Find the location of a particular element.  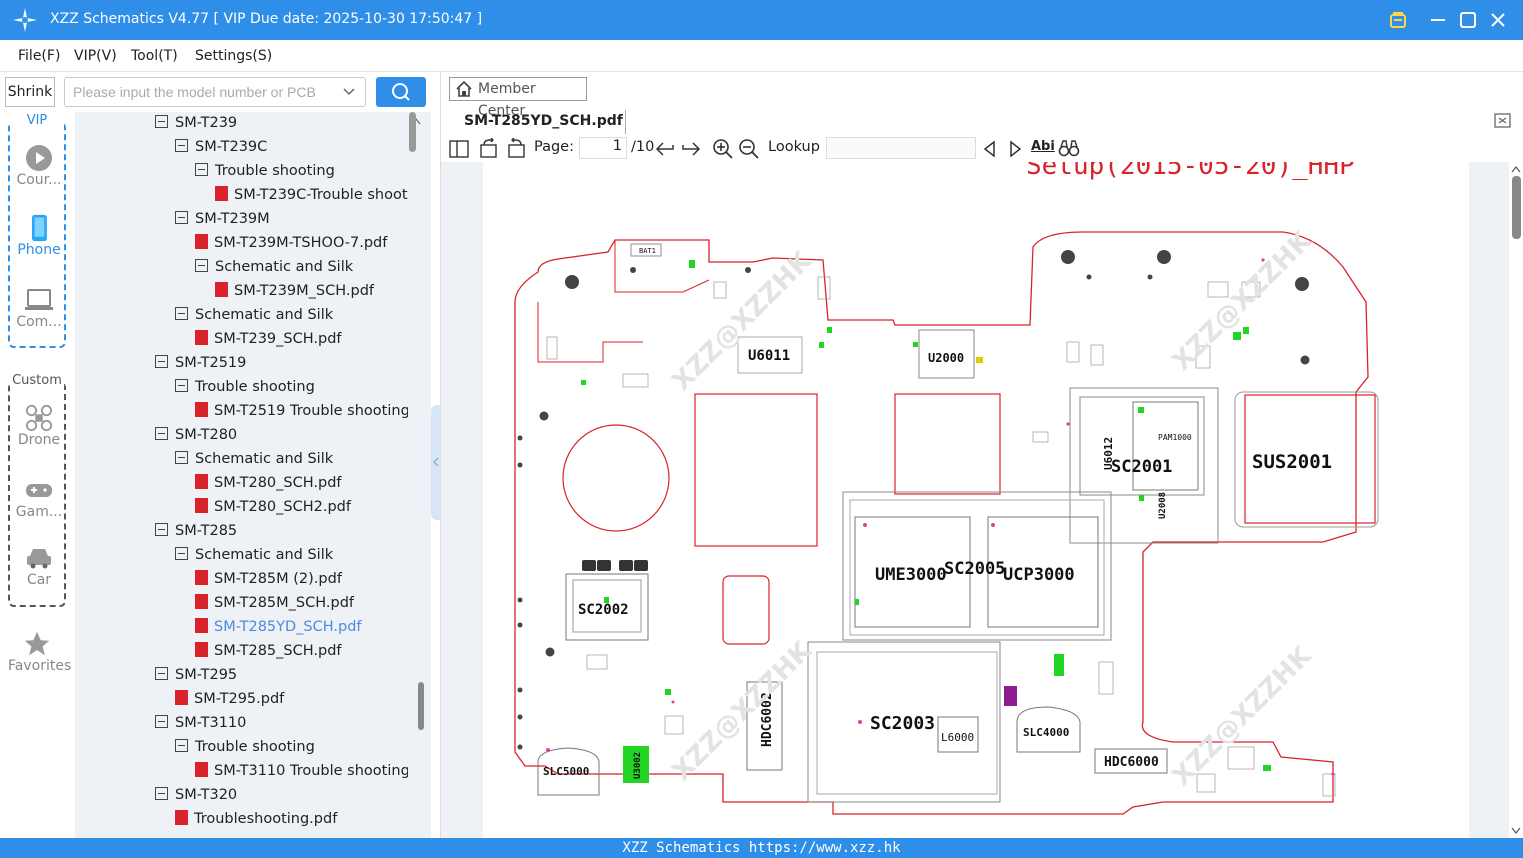

menu-vip: VIP(V) is located at coordinates (95, 56).